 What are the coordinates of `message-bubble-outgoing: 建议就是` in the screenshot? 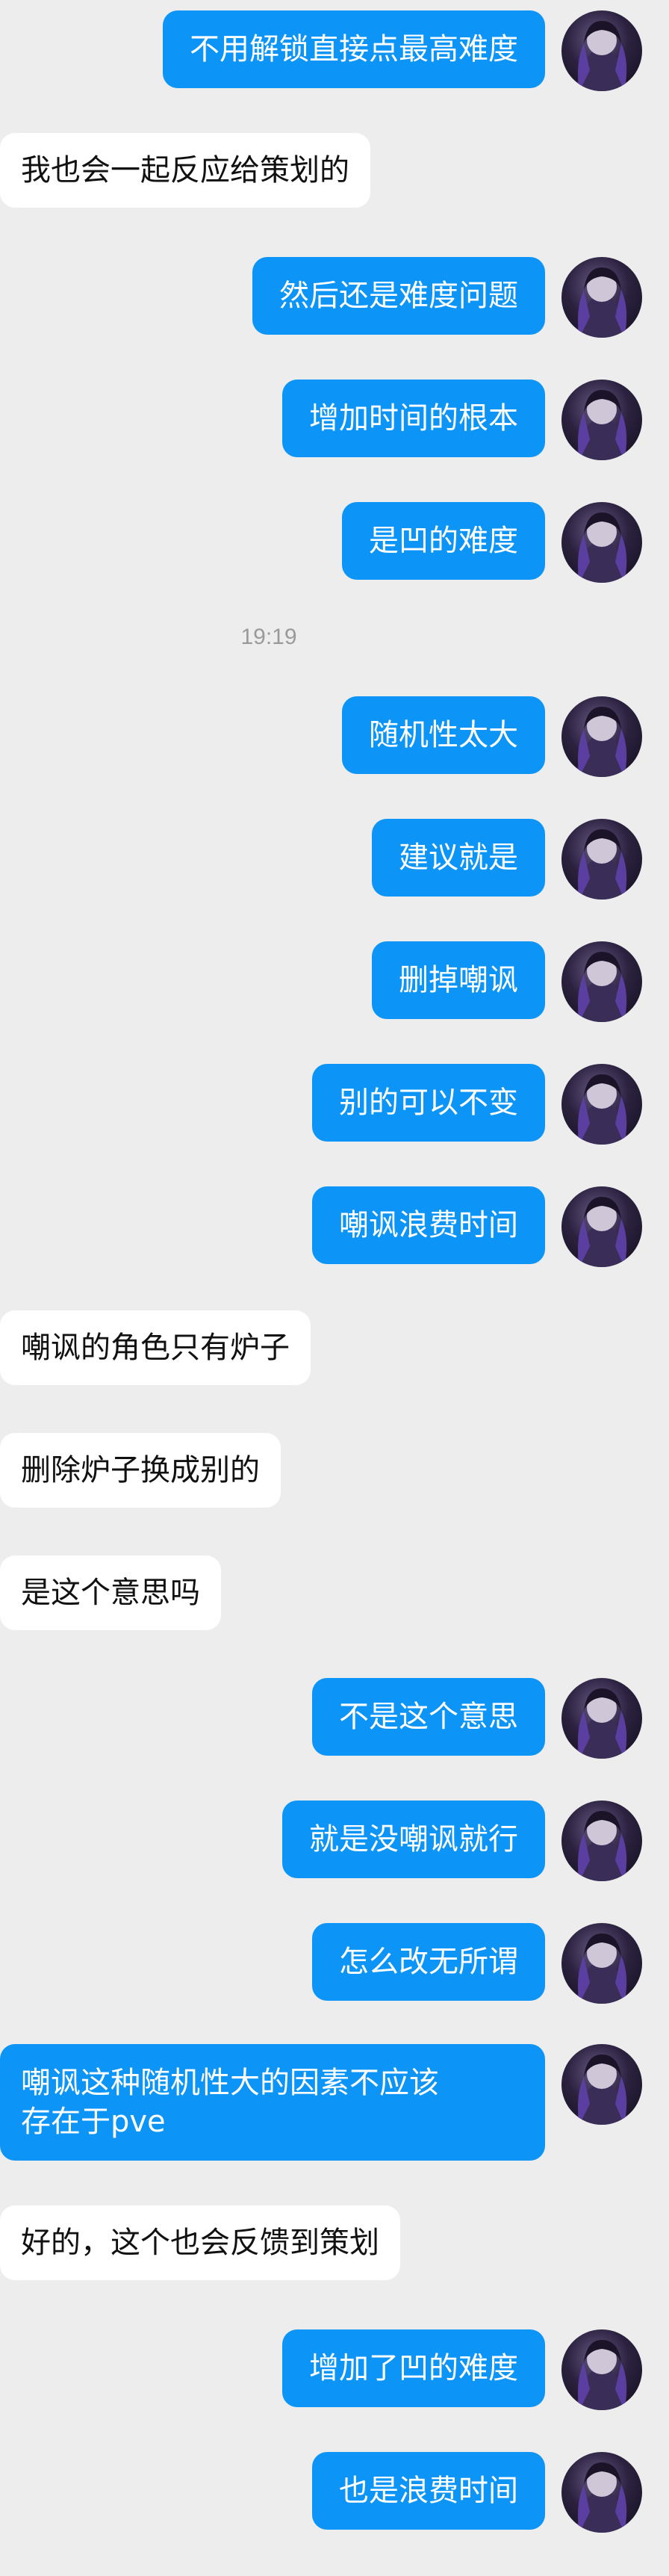 It's located at (459, 858).